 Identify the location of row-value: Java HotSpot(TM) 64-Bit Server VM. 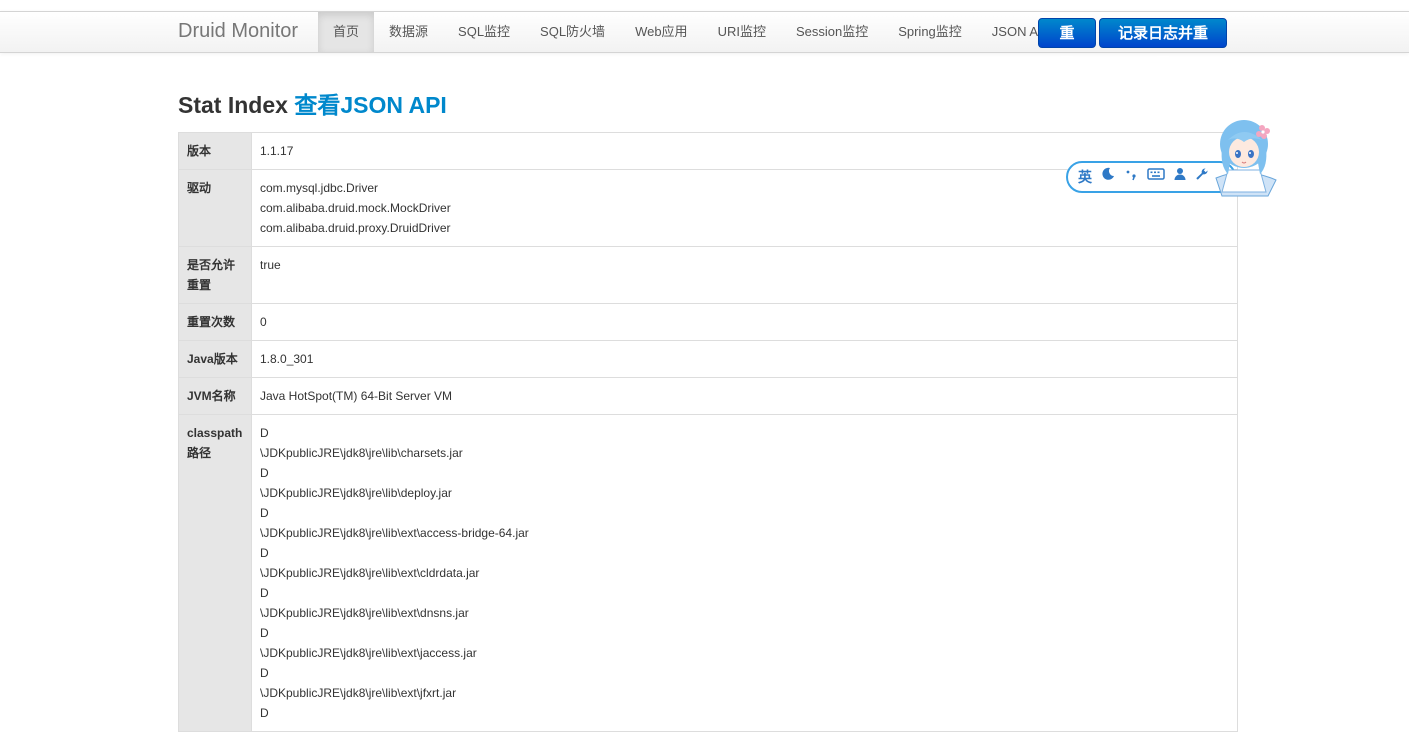
(744, 396).